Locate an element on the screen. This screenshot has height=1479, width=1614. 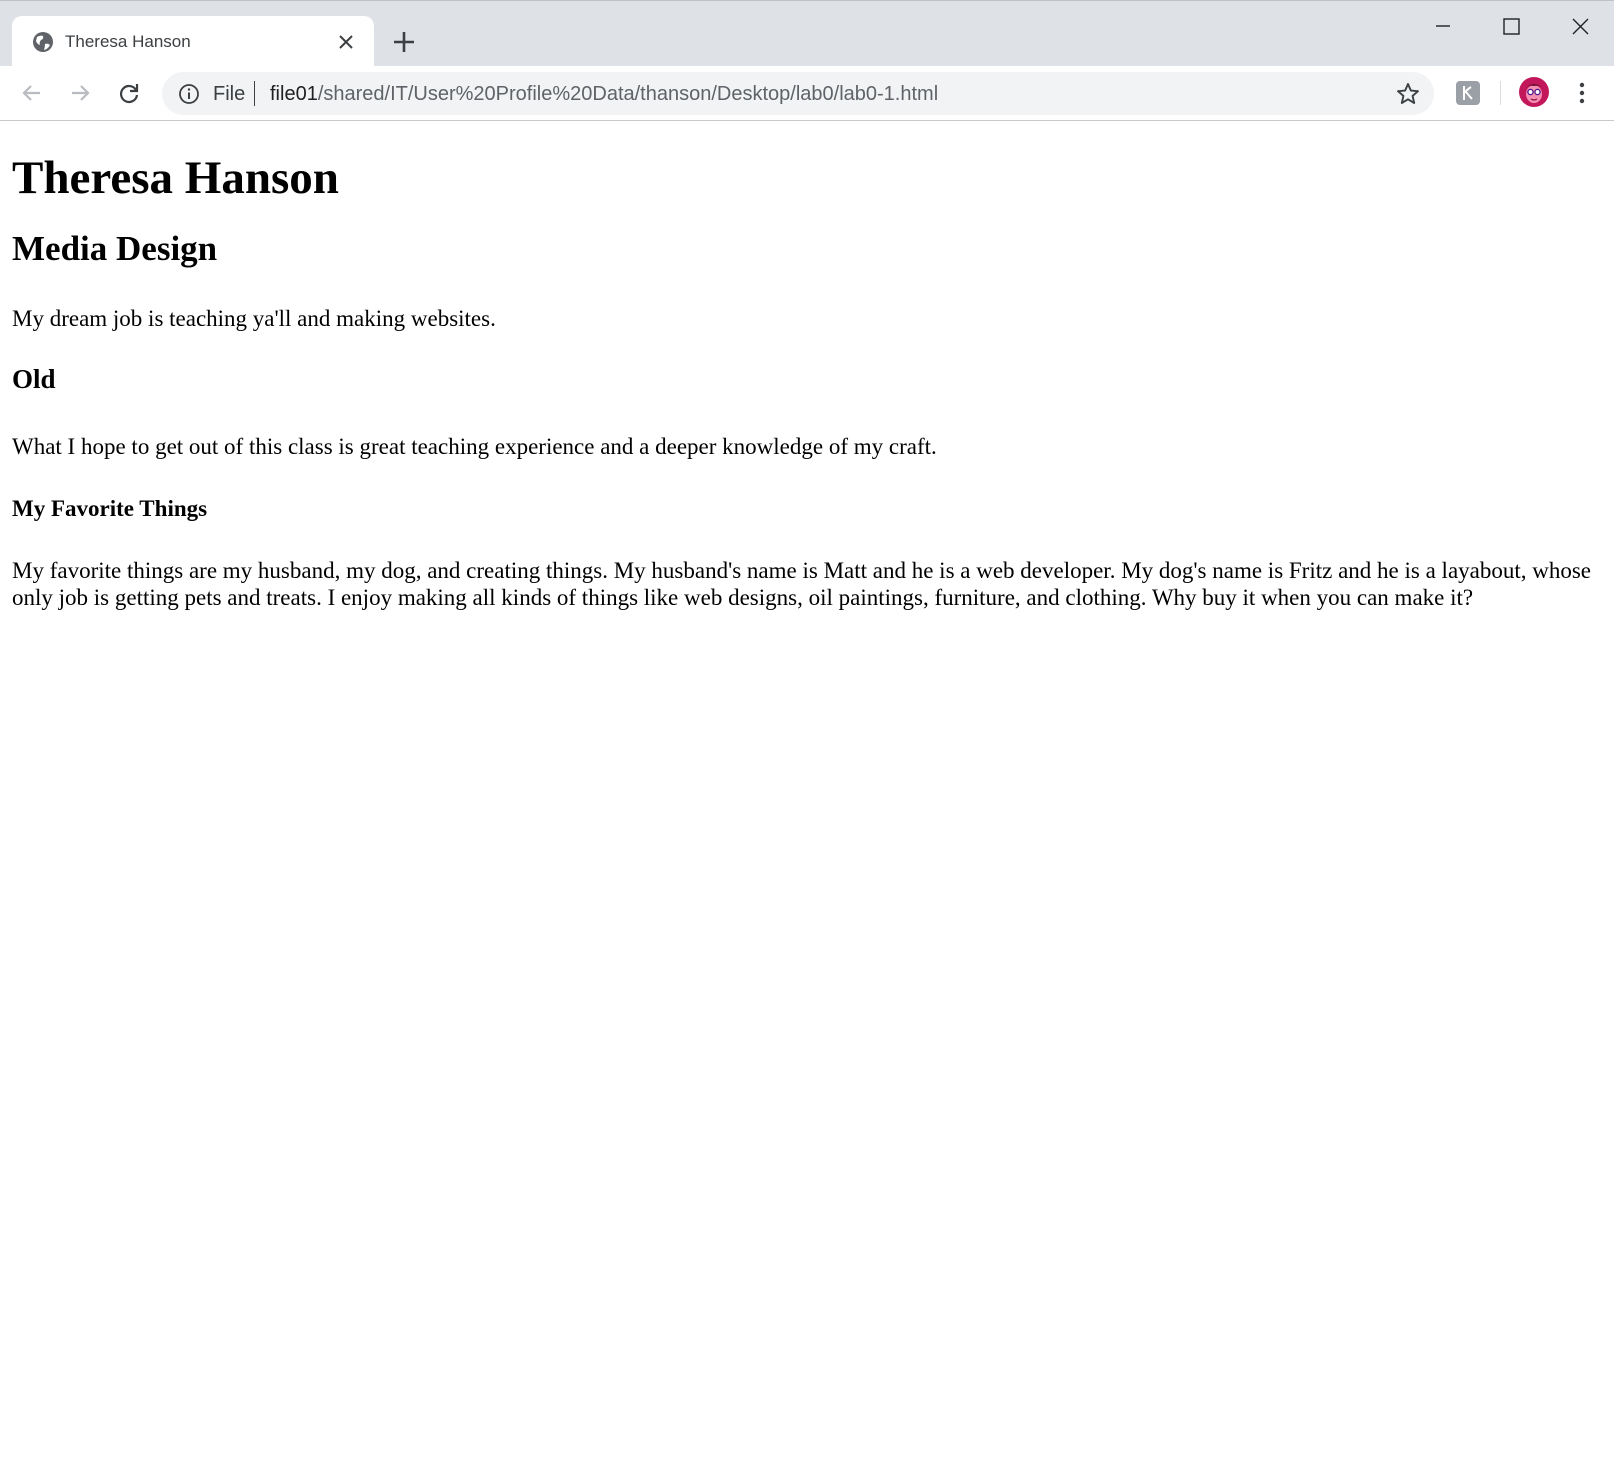
tab-title: Theresa Hanson is located at coordinates (128, 41).